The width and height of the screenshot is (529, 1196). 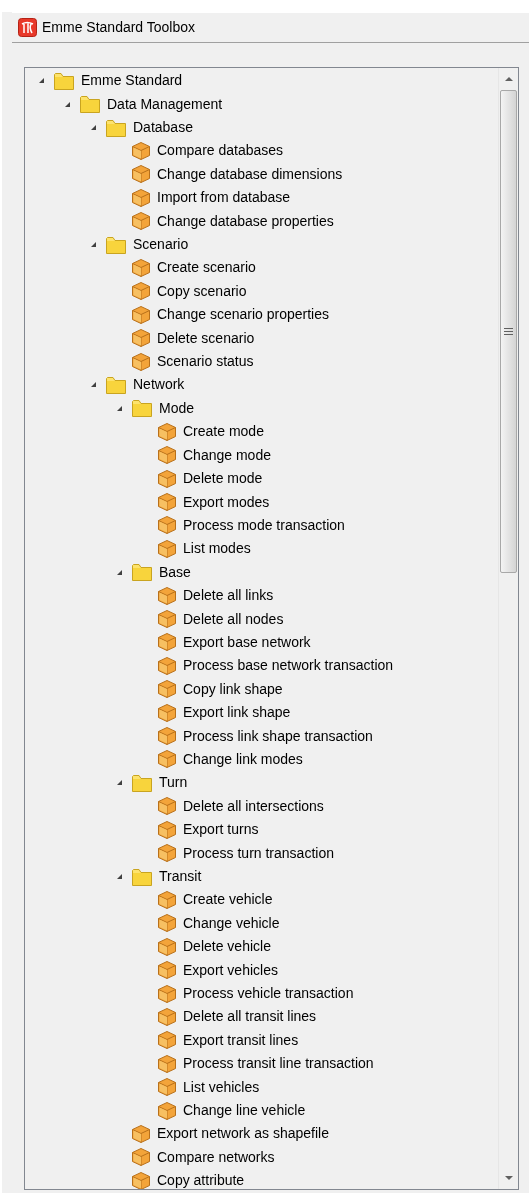 I want to click on tool-label: Delete all nodes, so click(x=233, y=619).